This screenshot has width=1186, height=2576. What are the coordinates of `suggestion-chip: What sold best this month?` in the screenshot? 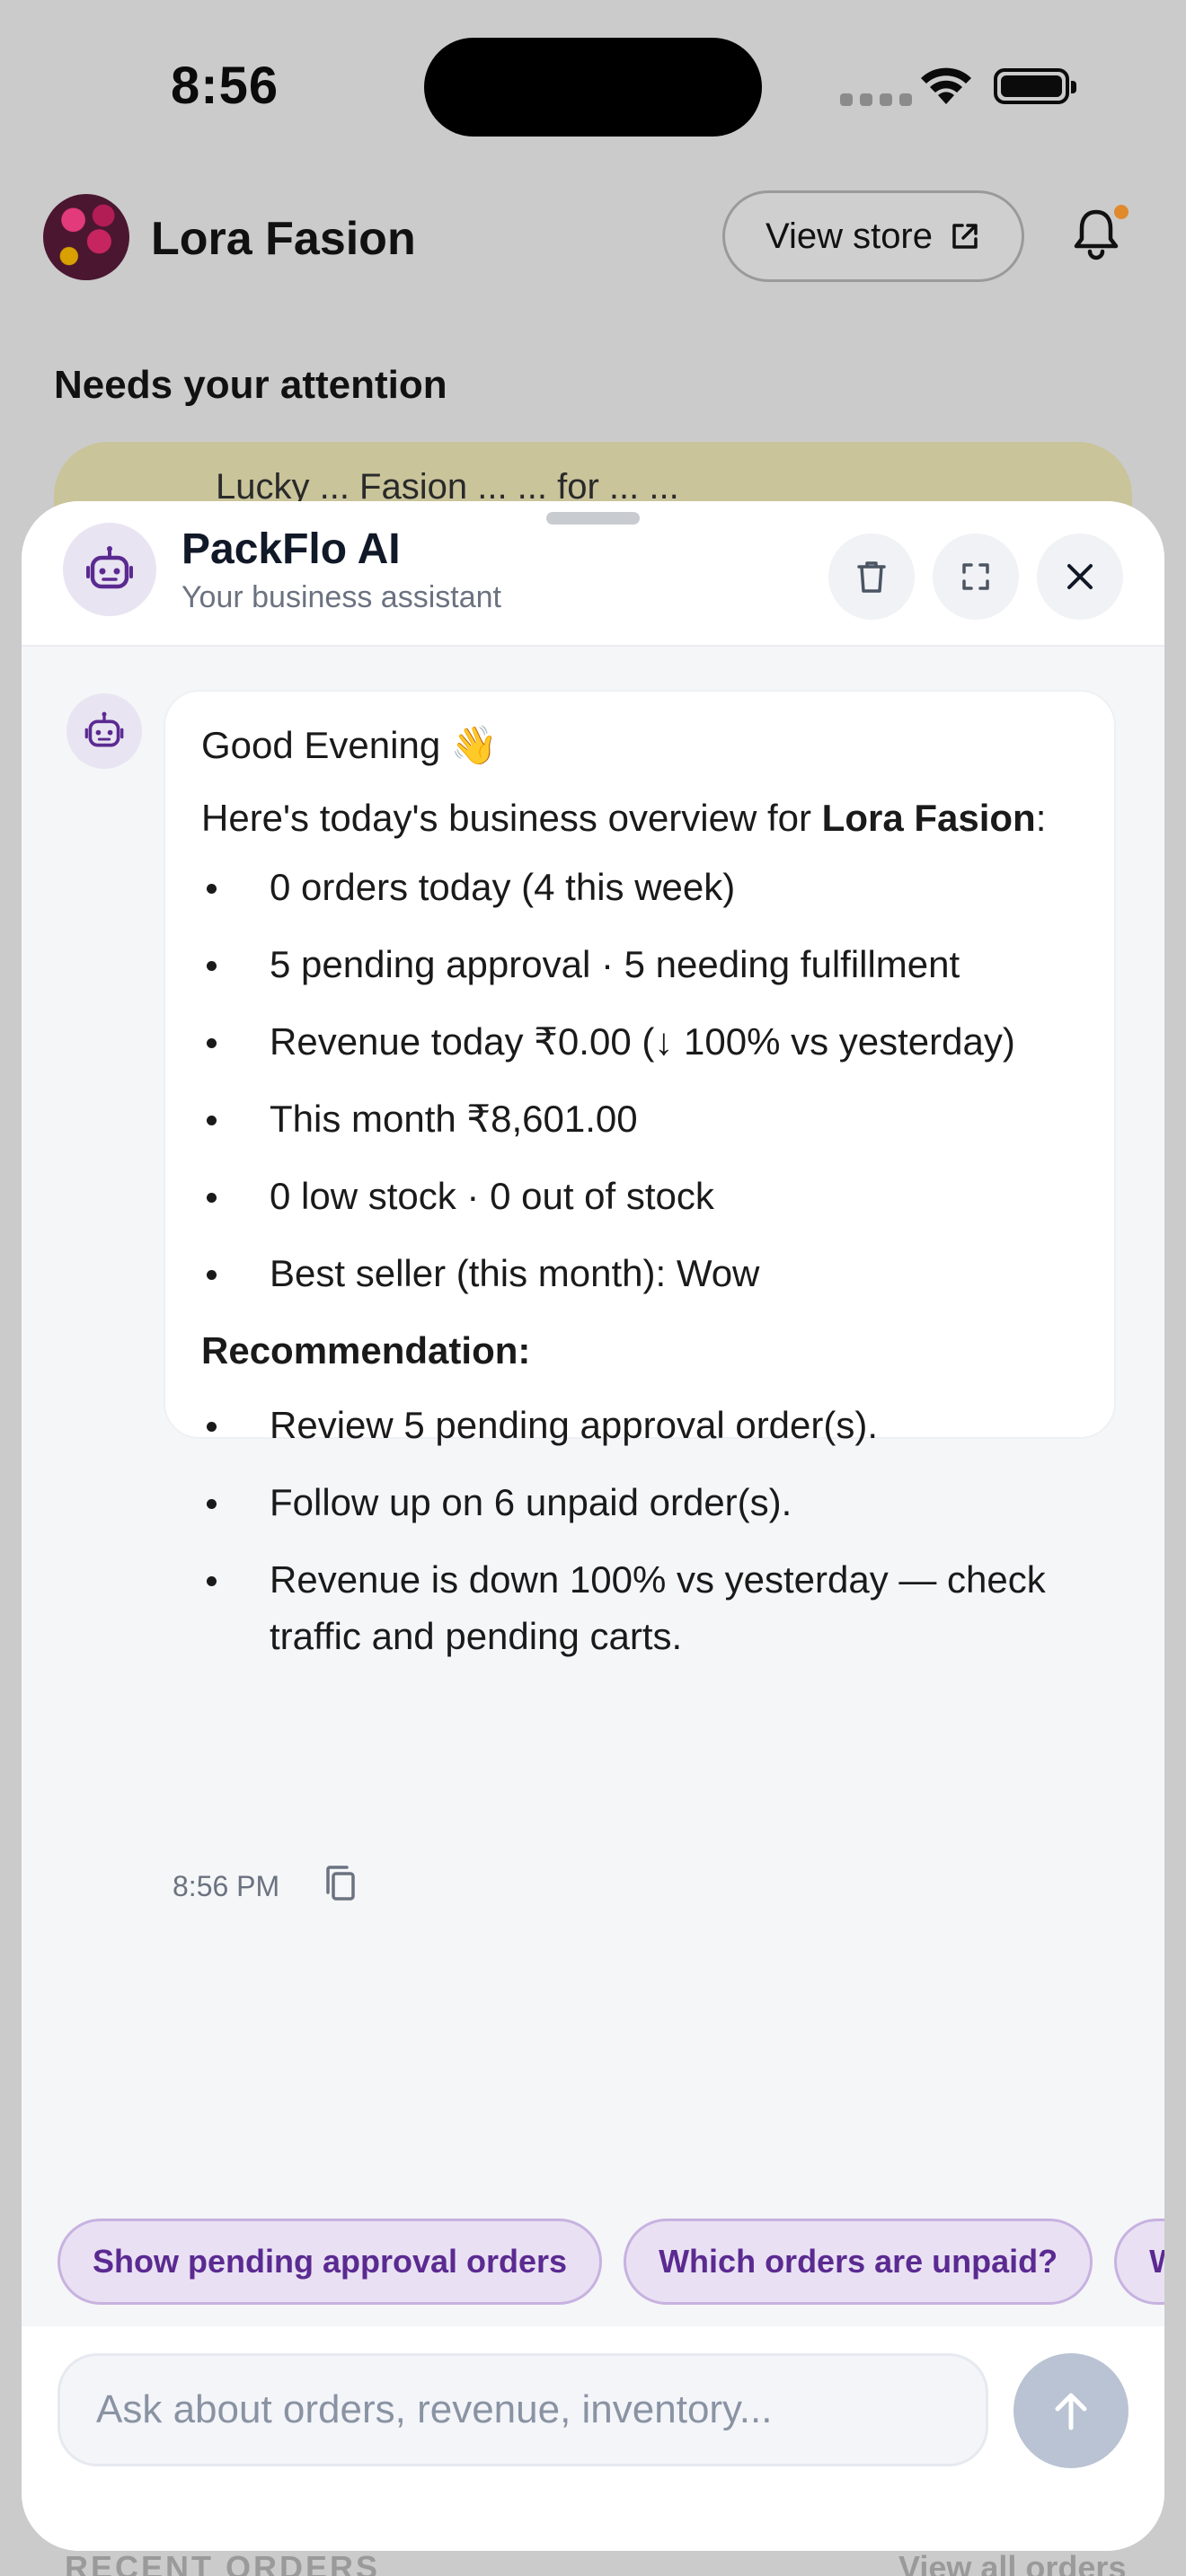 It's located at (1139, 2262).